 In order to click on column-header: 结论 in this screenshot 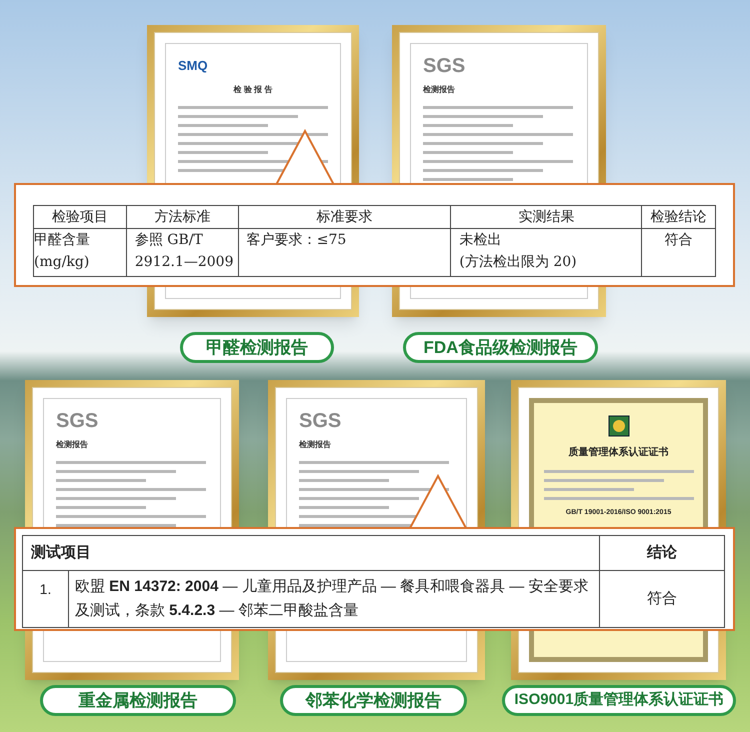, I will do `click(662, 553)`.